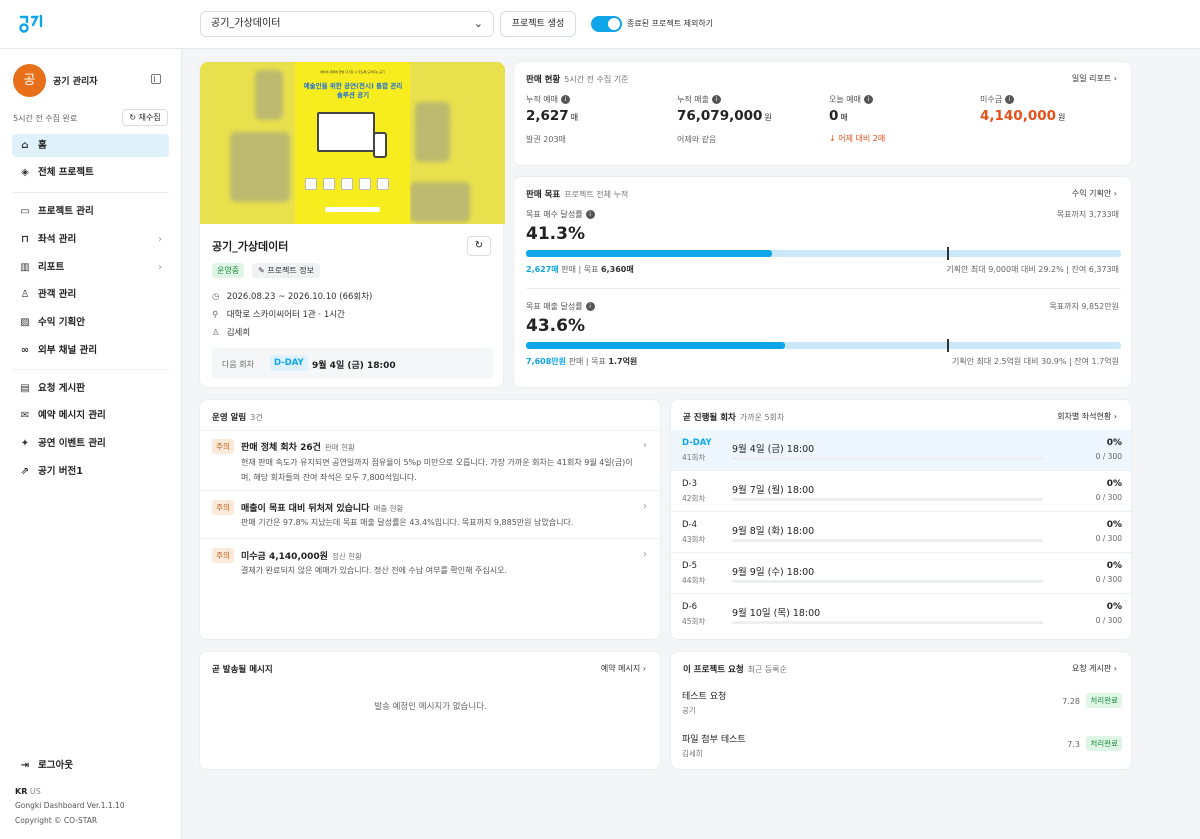  I want to click on session-number: 45회차, so click(694, 621).